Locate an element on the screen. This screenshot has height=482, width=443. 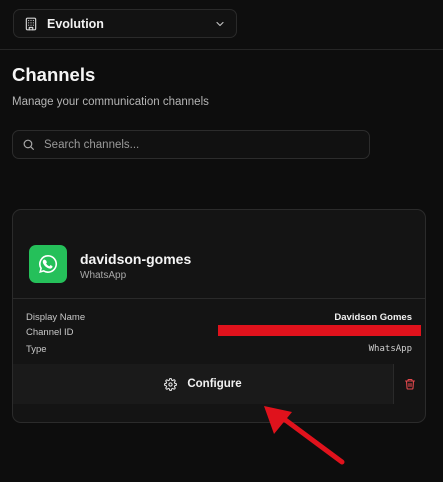
channel-avatar is located at coordinates (48, 264).